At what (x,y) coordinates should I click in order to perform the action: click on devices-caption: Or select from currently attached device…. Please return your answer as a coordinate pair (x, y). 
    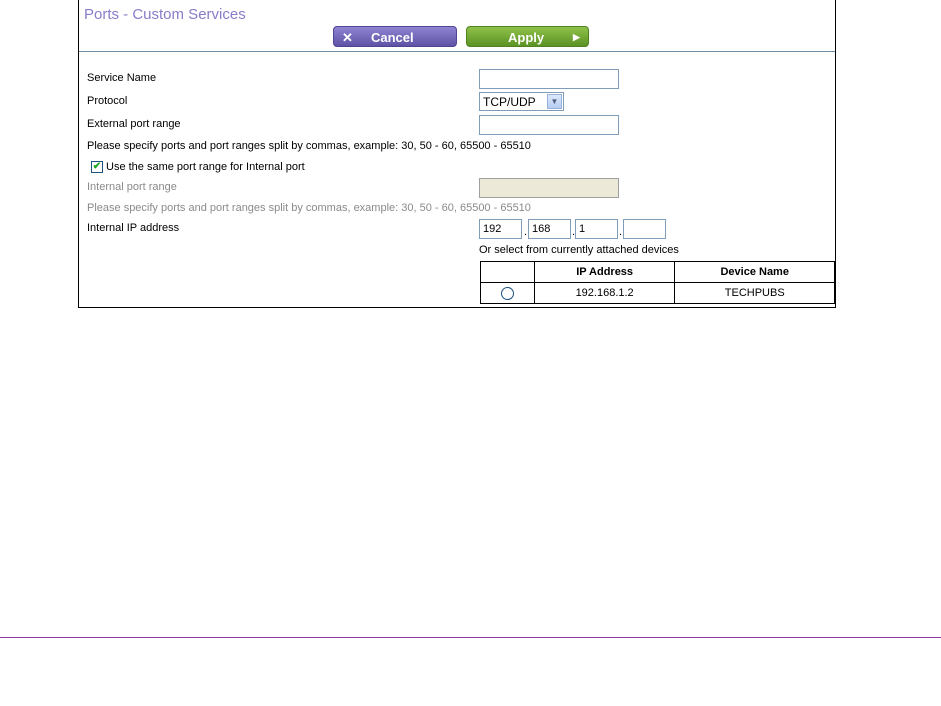
    Looking at the image, I should click on (579, 250).